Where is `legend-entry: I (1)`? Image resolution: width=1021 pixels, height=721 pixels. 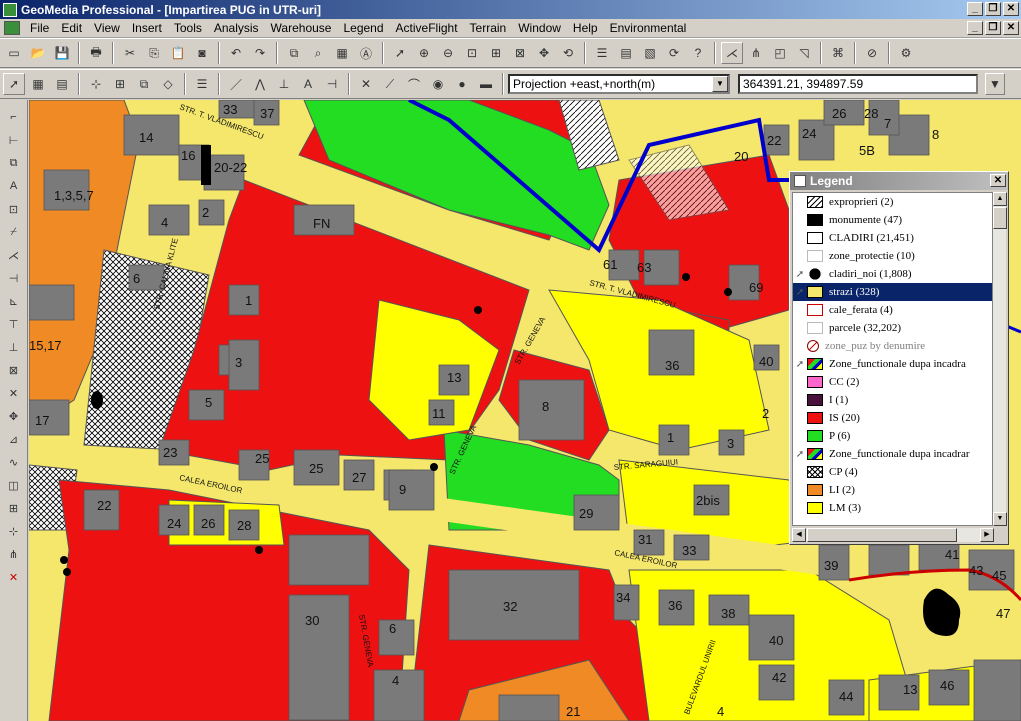
legend-entry: I (1) is located at coordinates (893, 400).